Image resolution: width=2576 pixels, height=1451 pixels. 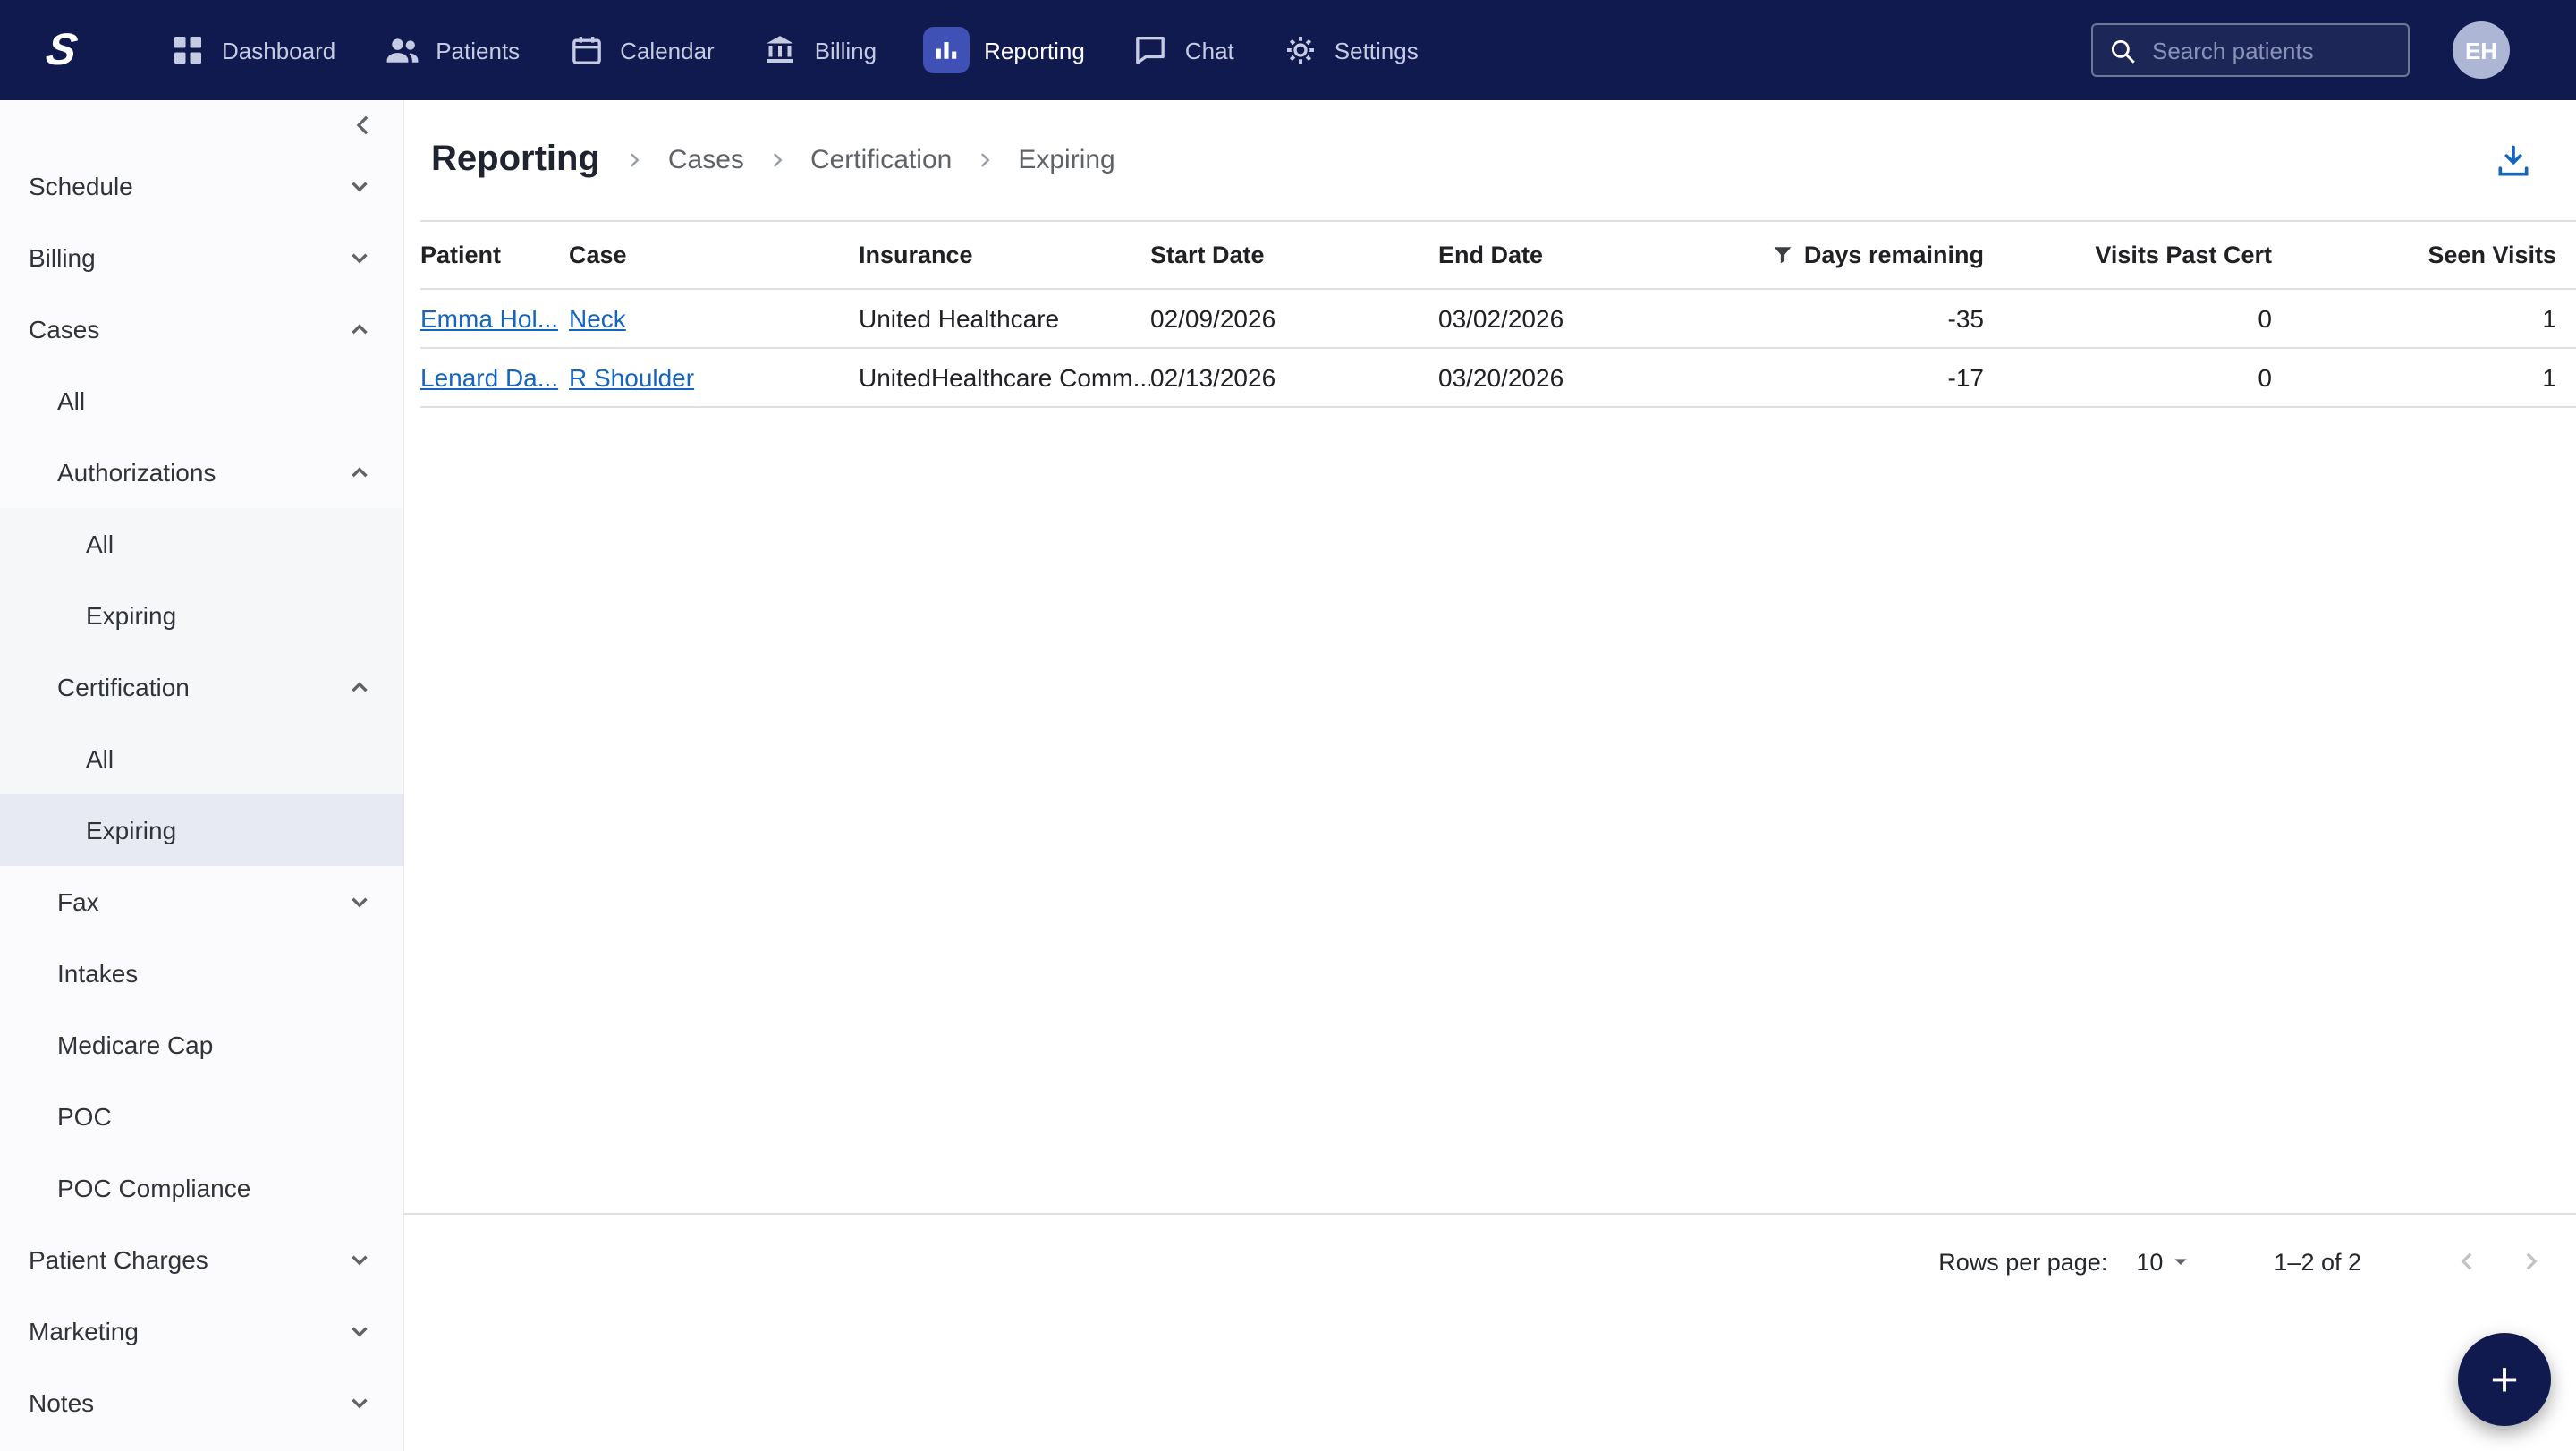 What do you see at coordinates (1004, 255) in the screenshot?
I see `column-header-insurance: Insurance` at bounding box center [1004, 255].